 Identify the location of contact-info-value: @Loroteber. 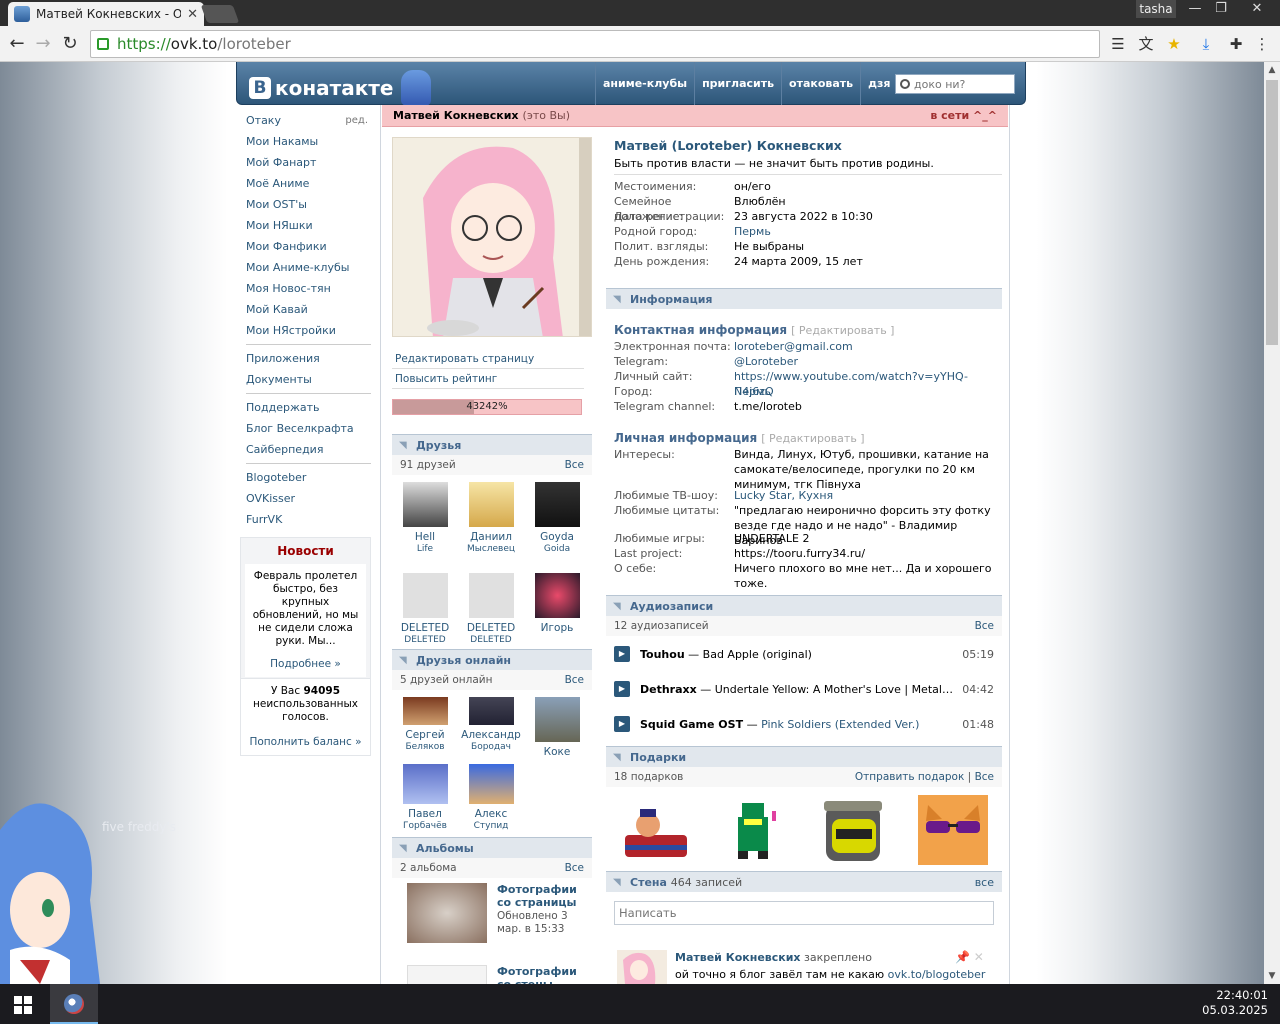
(869, 361).